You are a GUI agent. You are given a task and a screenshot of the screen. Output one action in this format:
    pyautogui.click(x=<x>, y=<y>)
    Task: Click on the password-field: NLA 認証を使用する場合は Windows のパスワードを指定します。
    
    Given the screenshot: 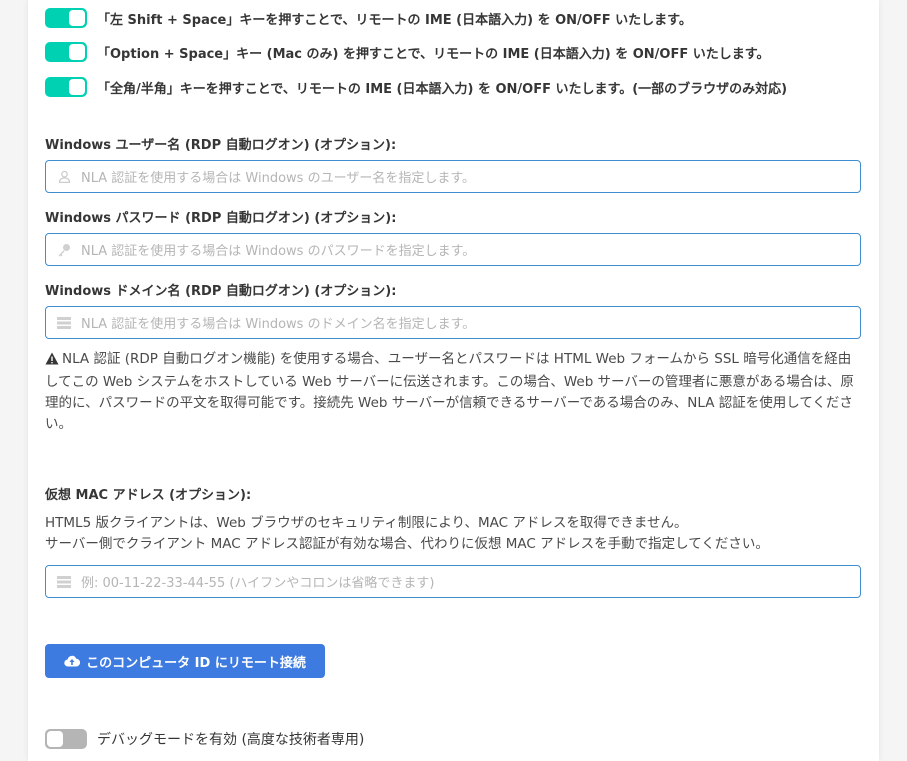 What is the action you would take?
    pyautogui.click(x=453, y=249)
    